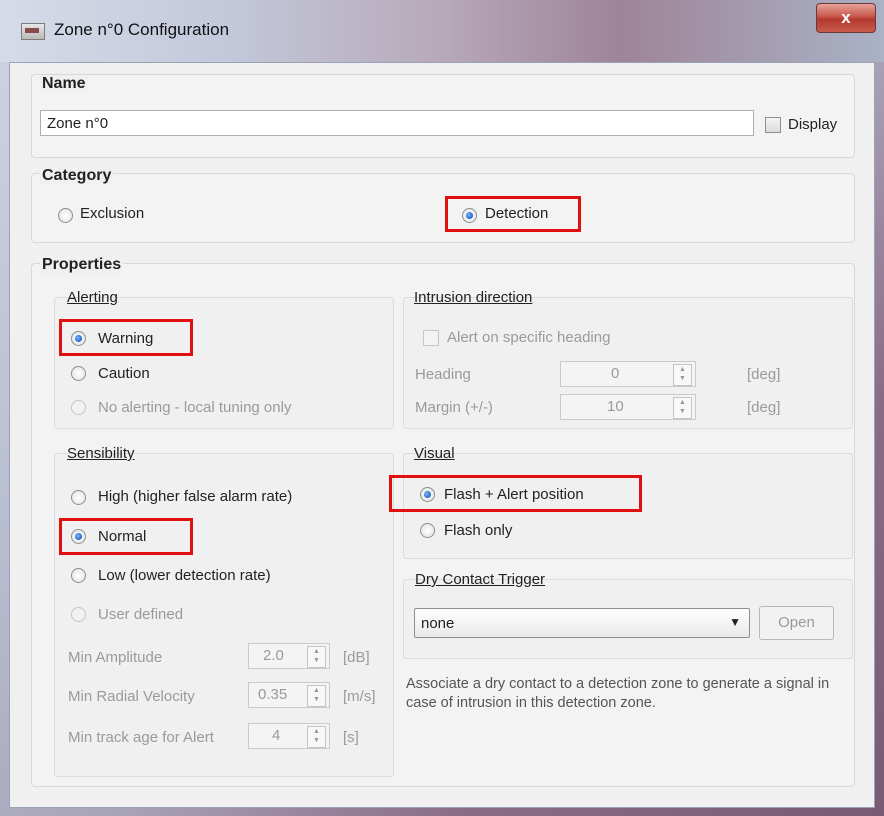  I want to click on min-track-age-spinbox: 4 ▲ ▼, so click(289, 736).